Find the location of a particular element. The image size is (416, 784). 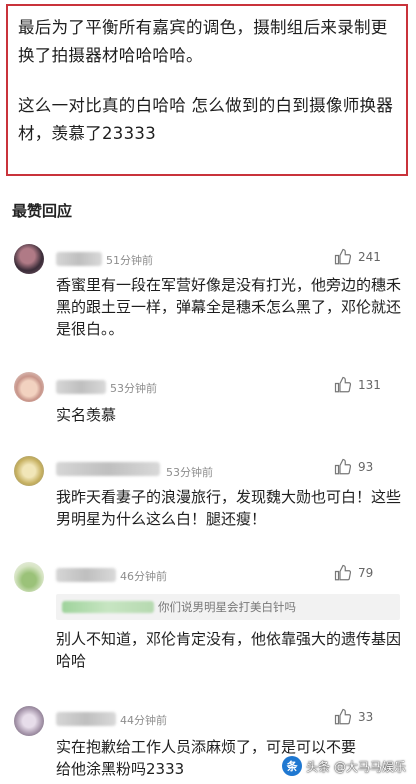

comment-time: 51分钟前 is located at coordinates (129, 260).